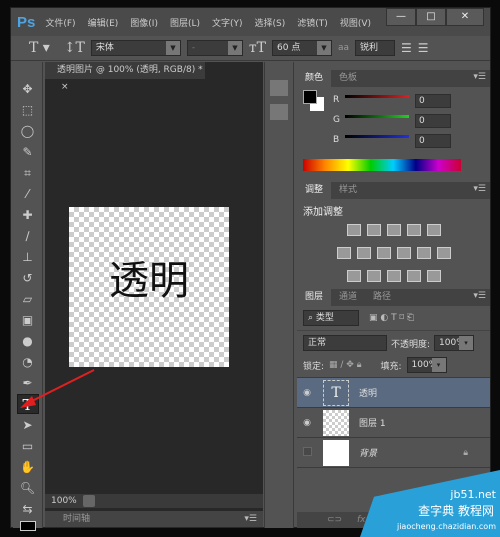  I want to click on exposure-icon, so click(413, 230).